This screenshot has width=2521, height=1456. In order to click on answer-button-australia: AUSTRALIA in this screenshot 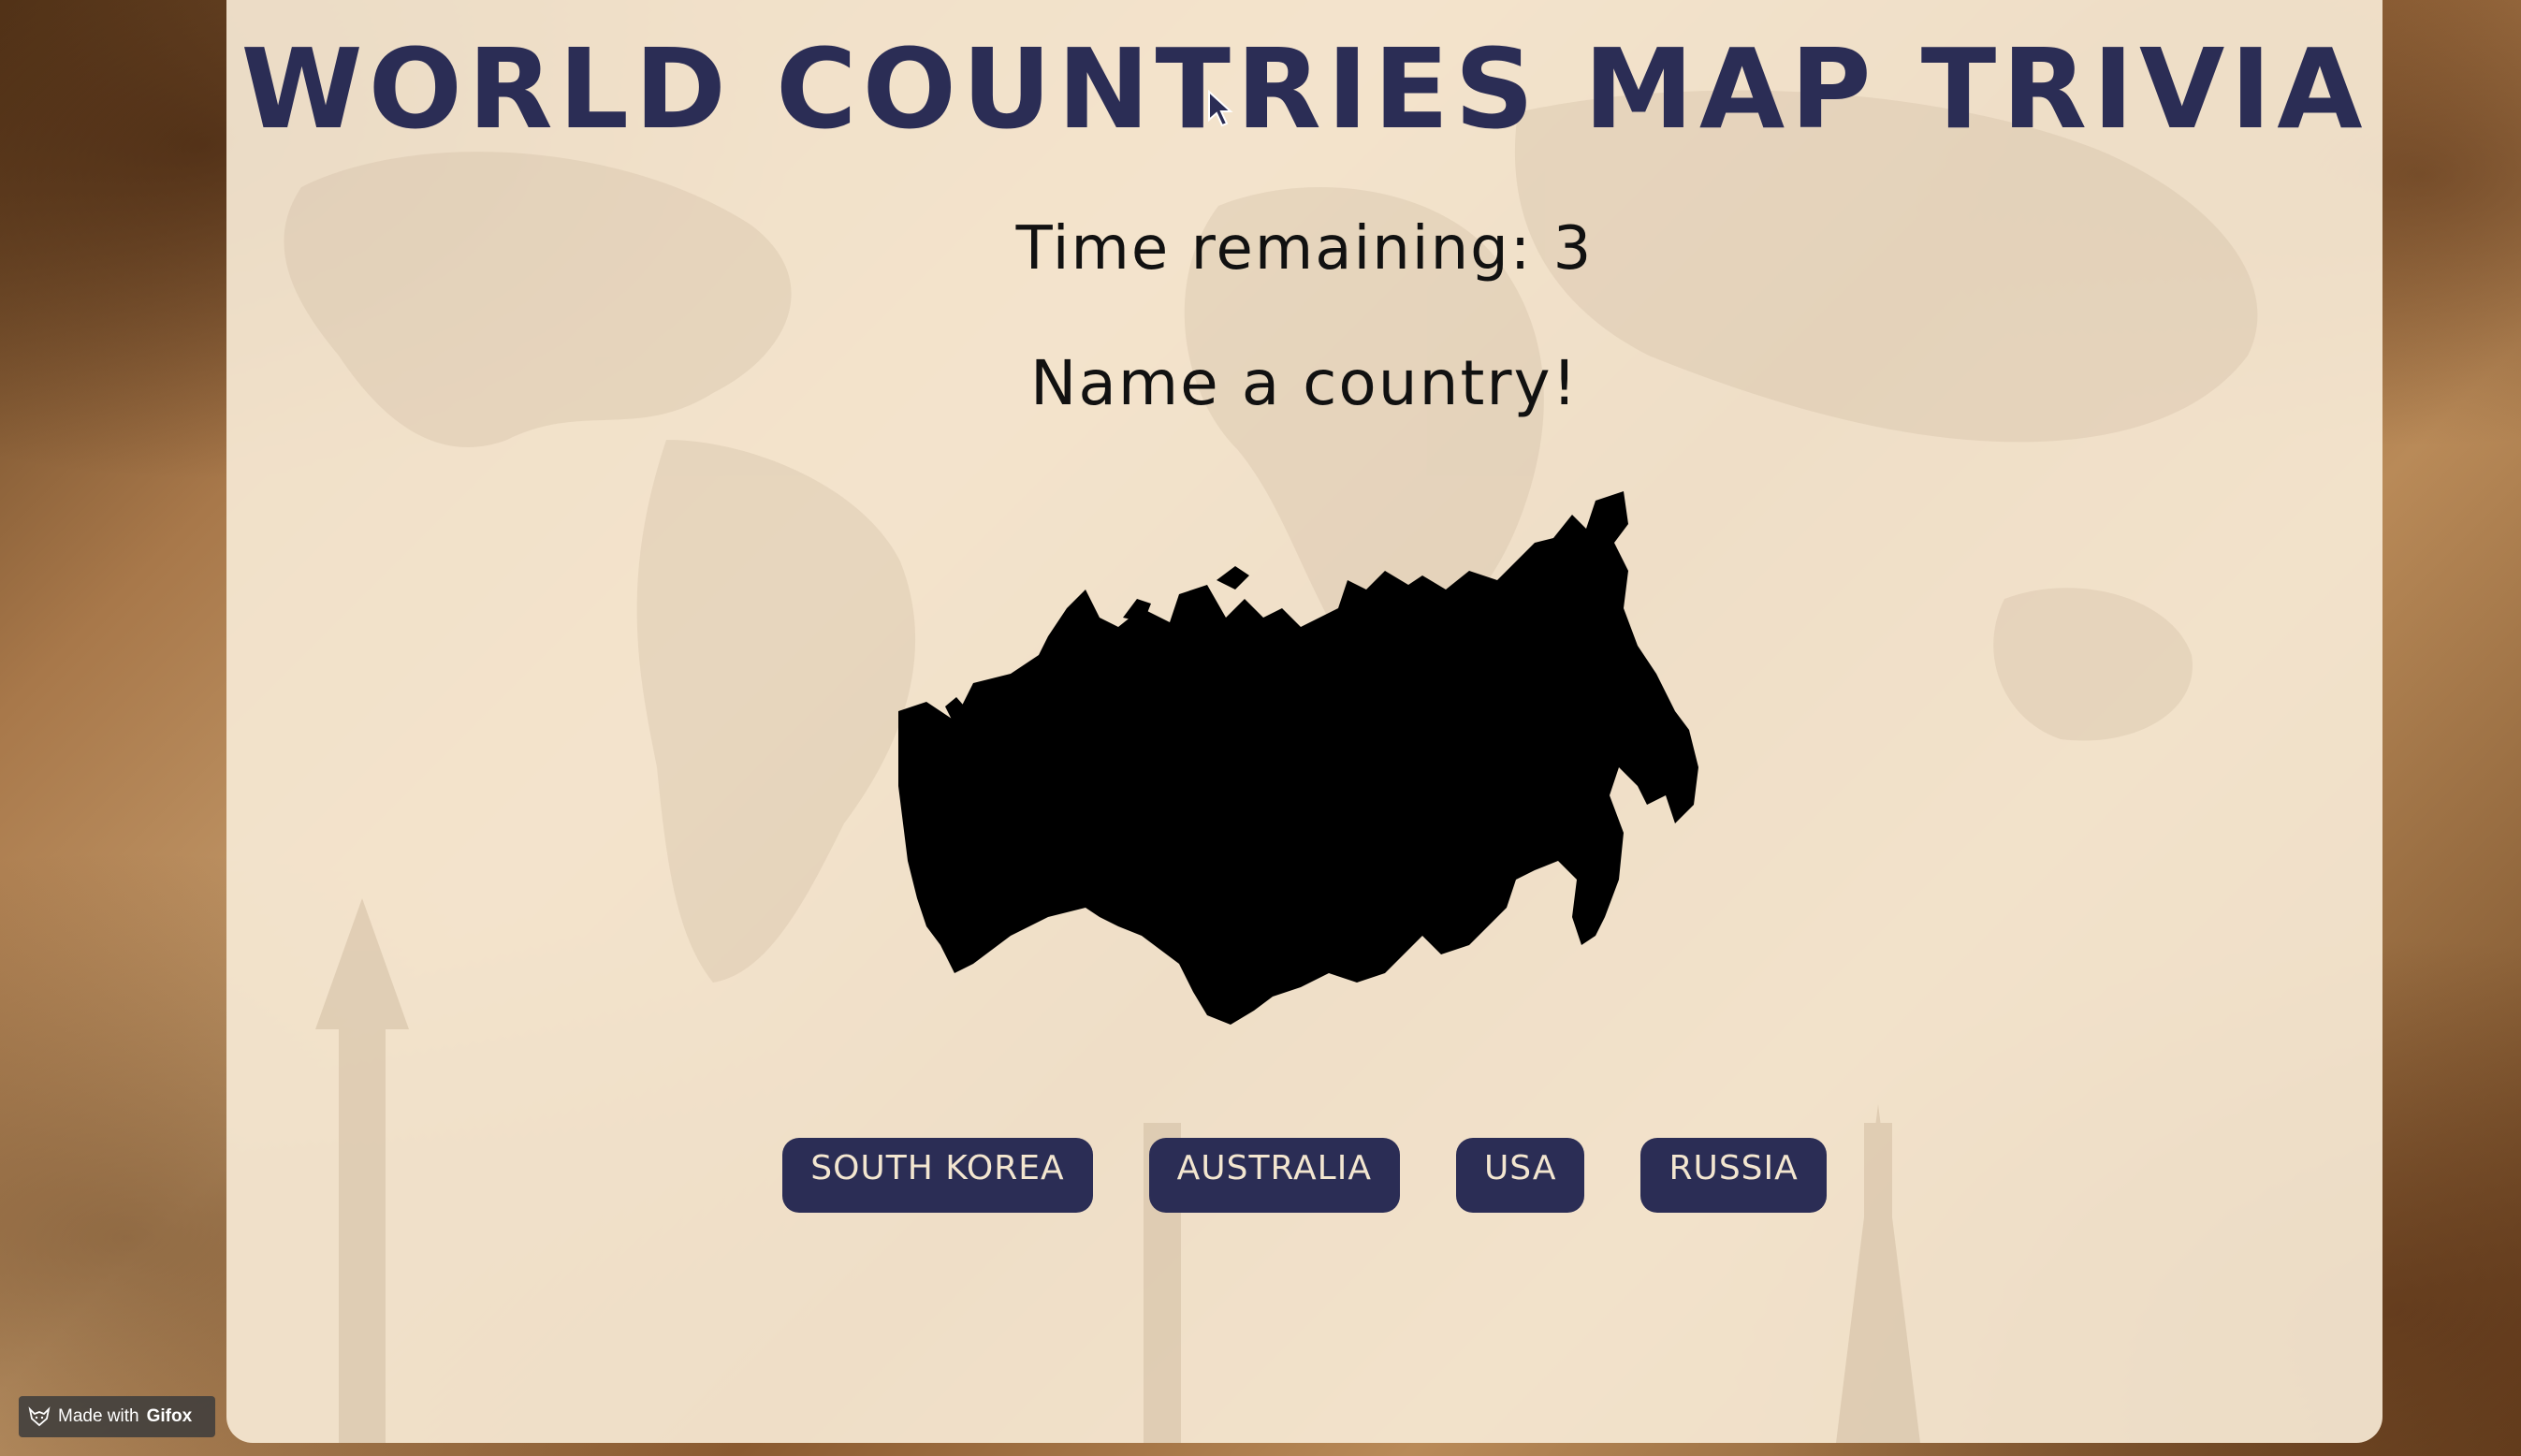, I will do `click(1274, 1175)`.